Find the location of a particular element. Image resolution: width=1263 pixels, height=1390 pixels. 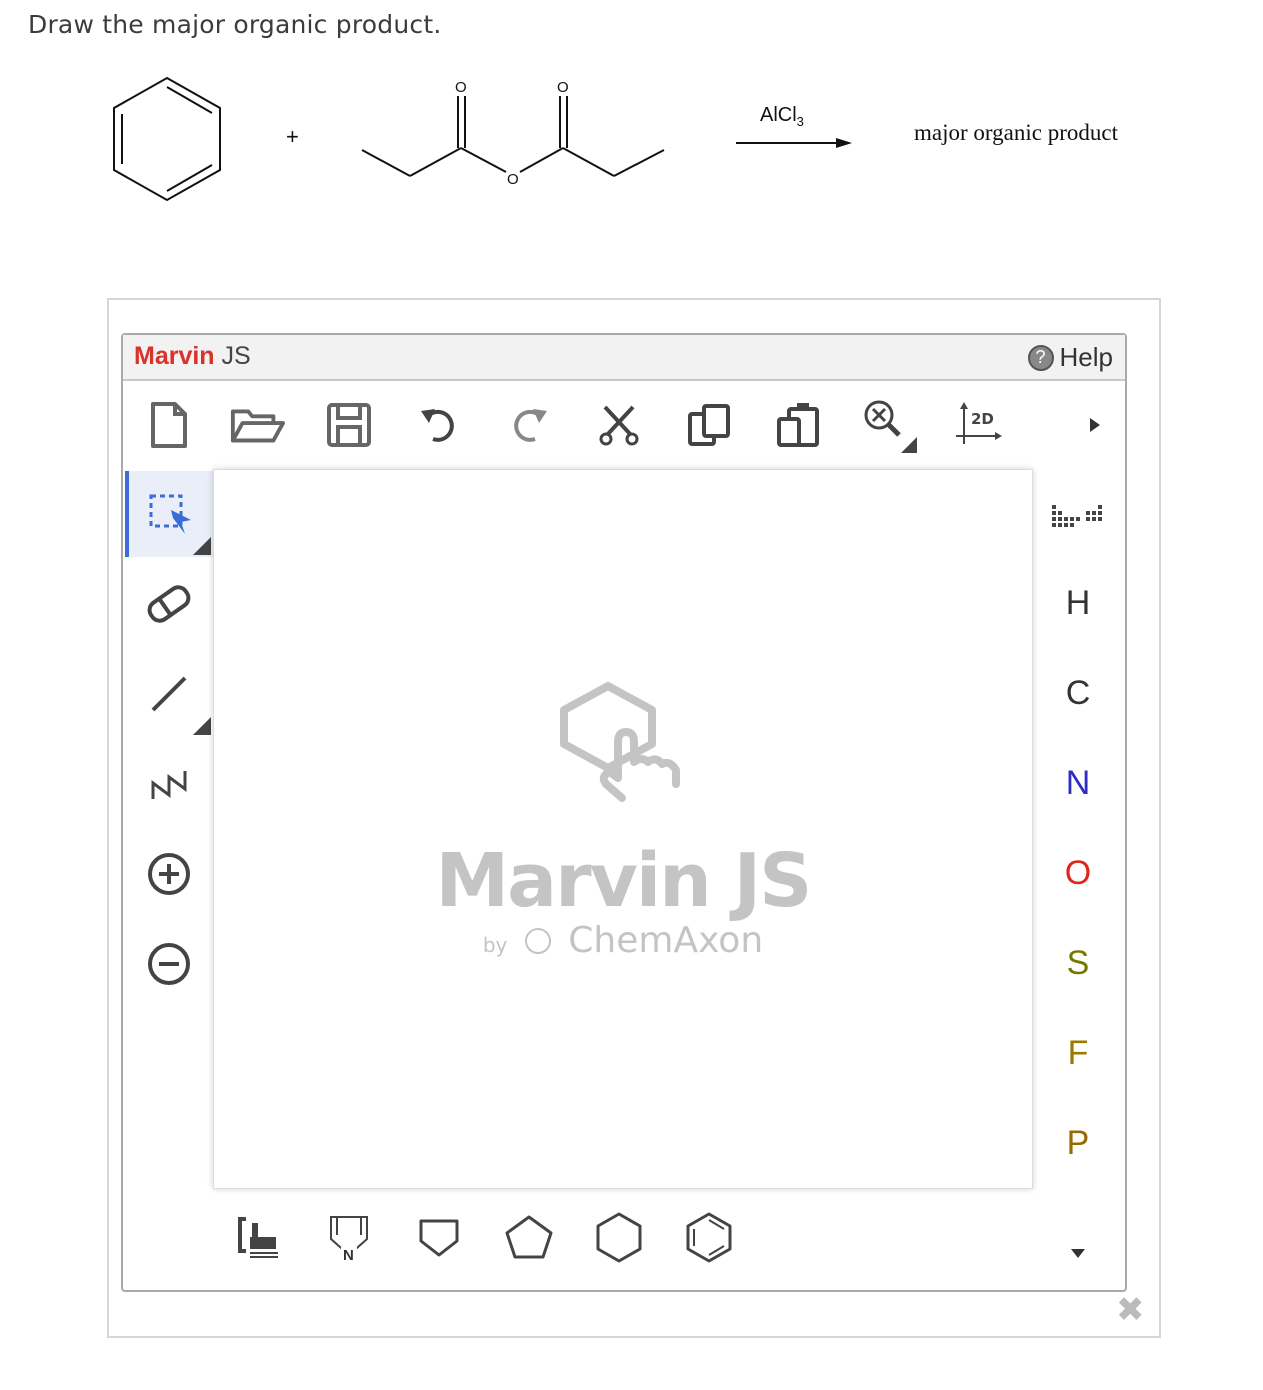

element-label: P is located at coordinates (1078, 1142).